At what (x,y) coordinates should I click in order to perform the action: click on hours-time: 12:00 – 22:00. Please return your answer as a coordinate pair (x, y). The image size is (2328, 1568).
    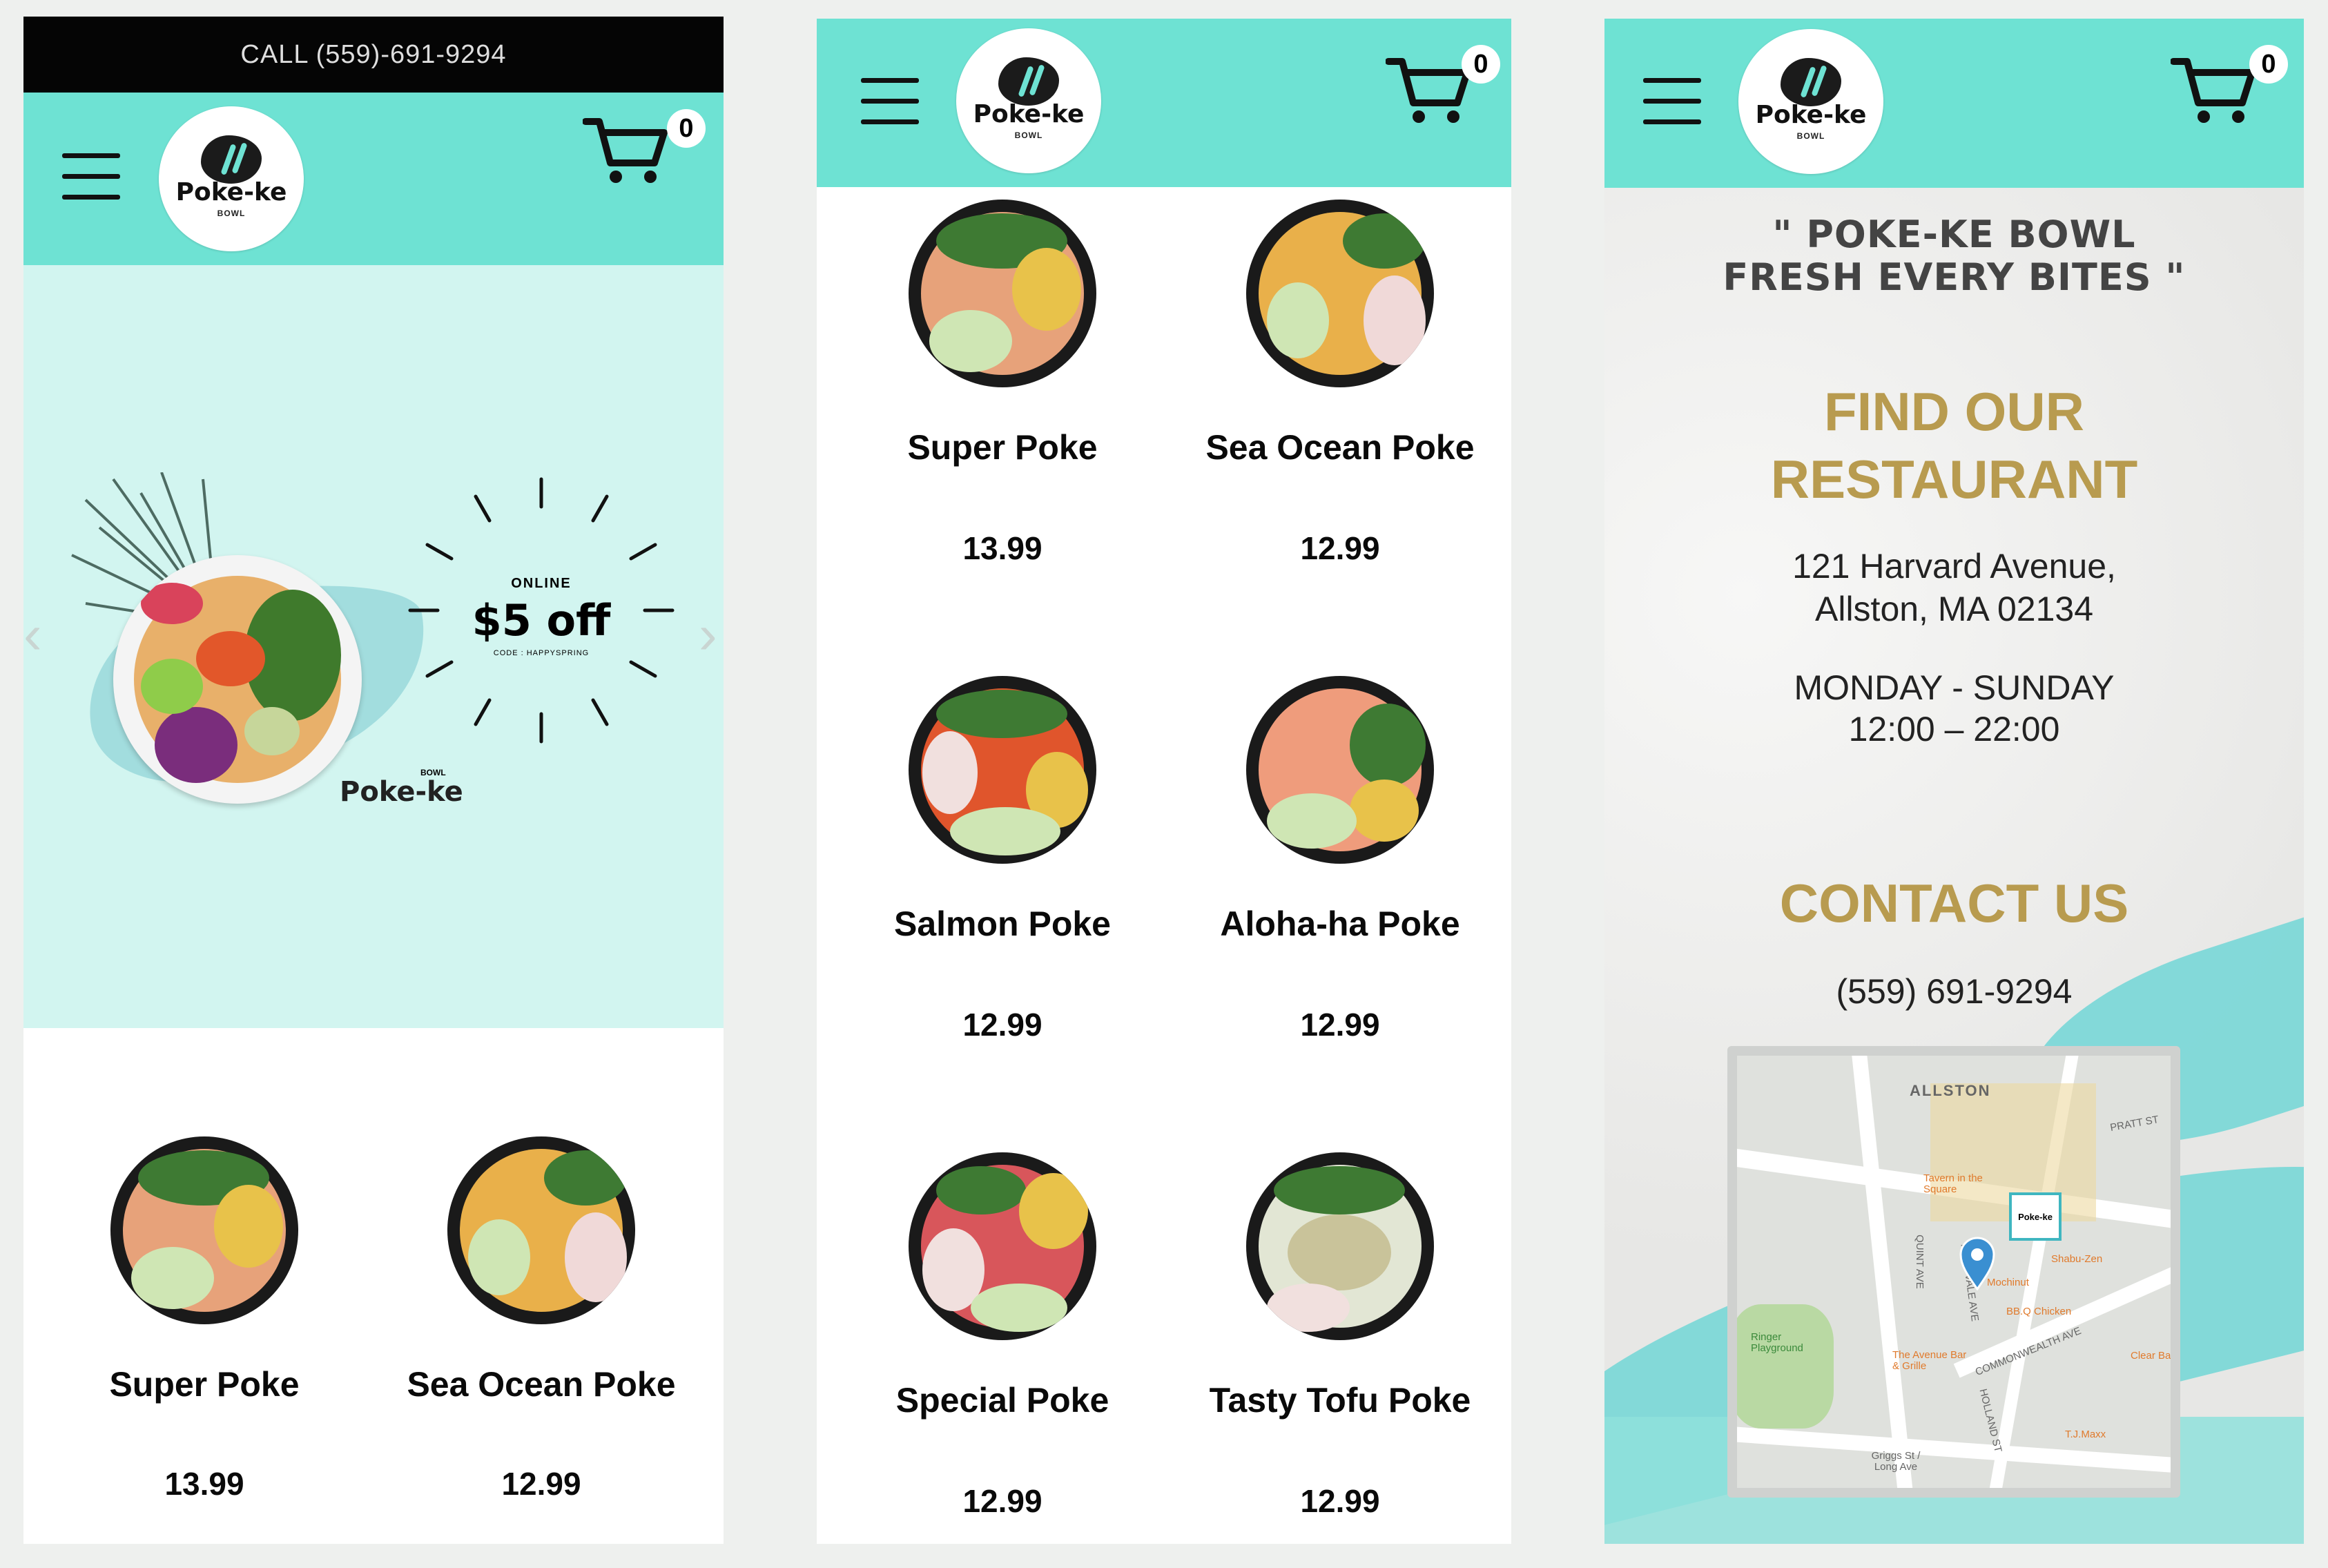
    Looking at the image, I should click on (1954, 729).